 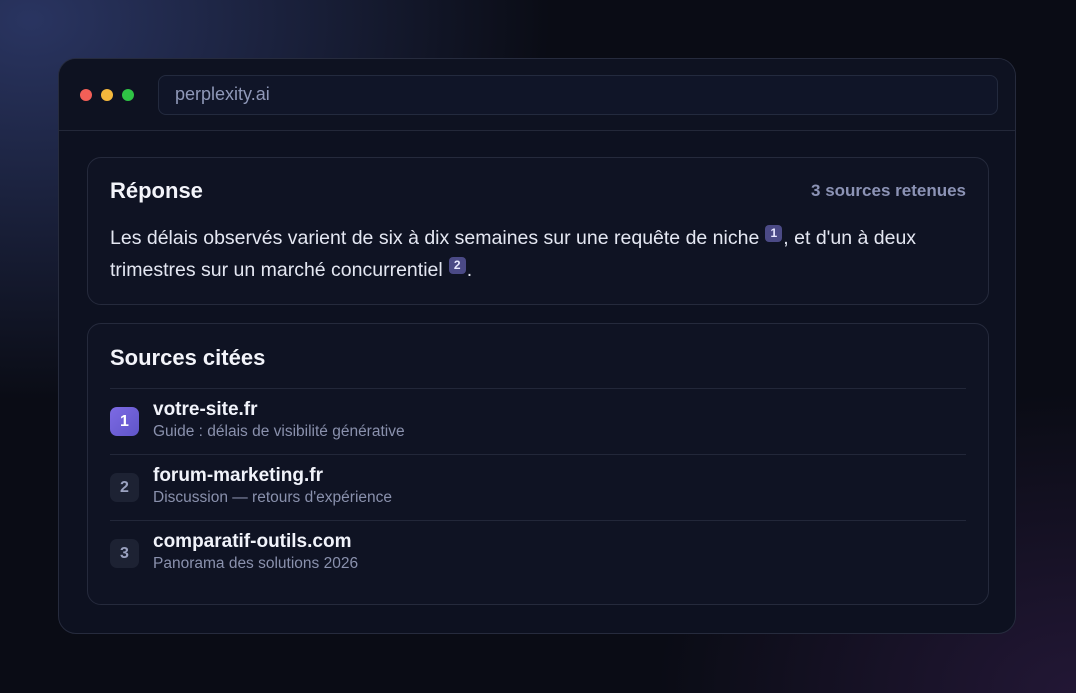 What do you see at coordinates (273, 497) in the screenshot?
I see `source-description: Discussion — retours d'expérience` at bounding box center [273, 497].